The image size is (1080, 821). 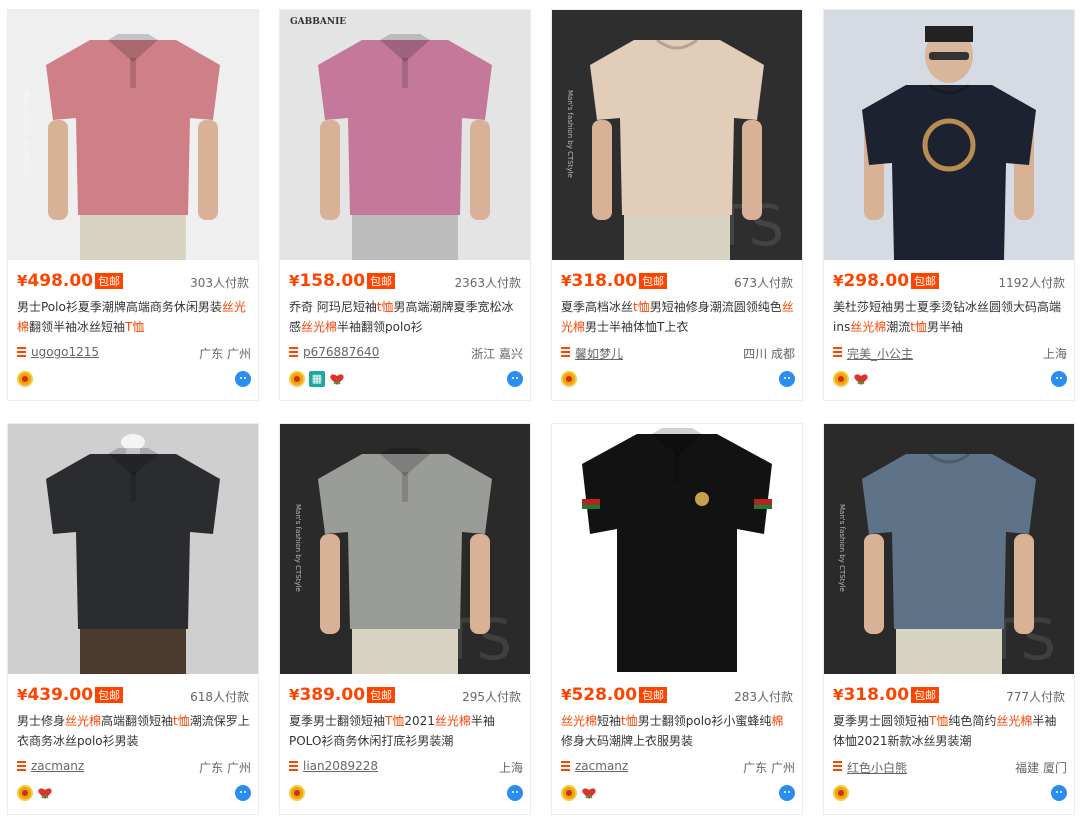 I want to click on title-segment: 高端翻领短袖, so click(x=137, y=721).